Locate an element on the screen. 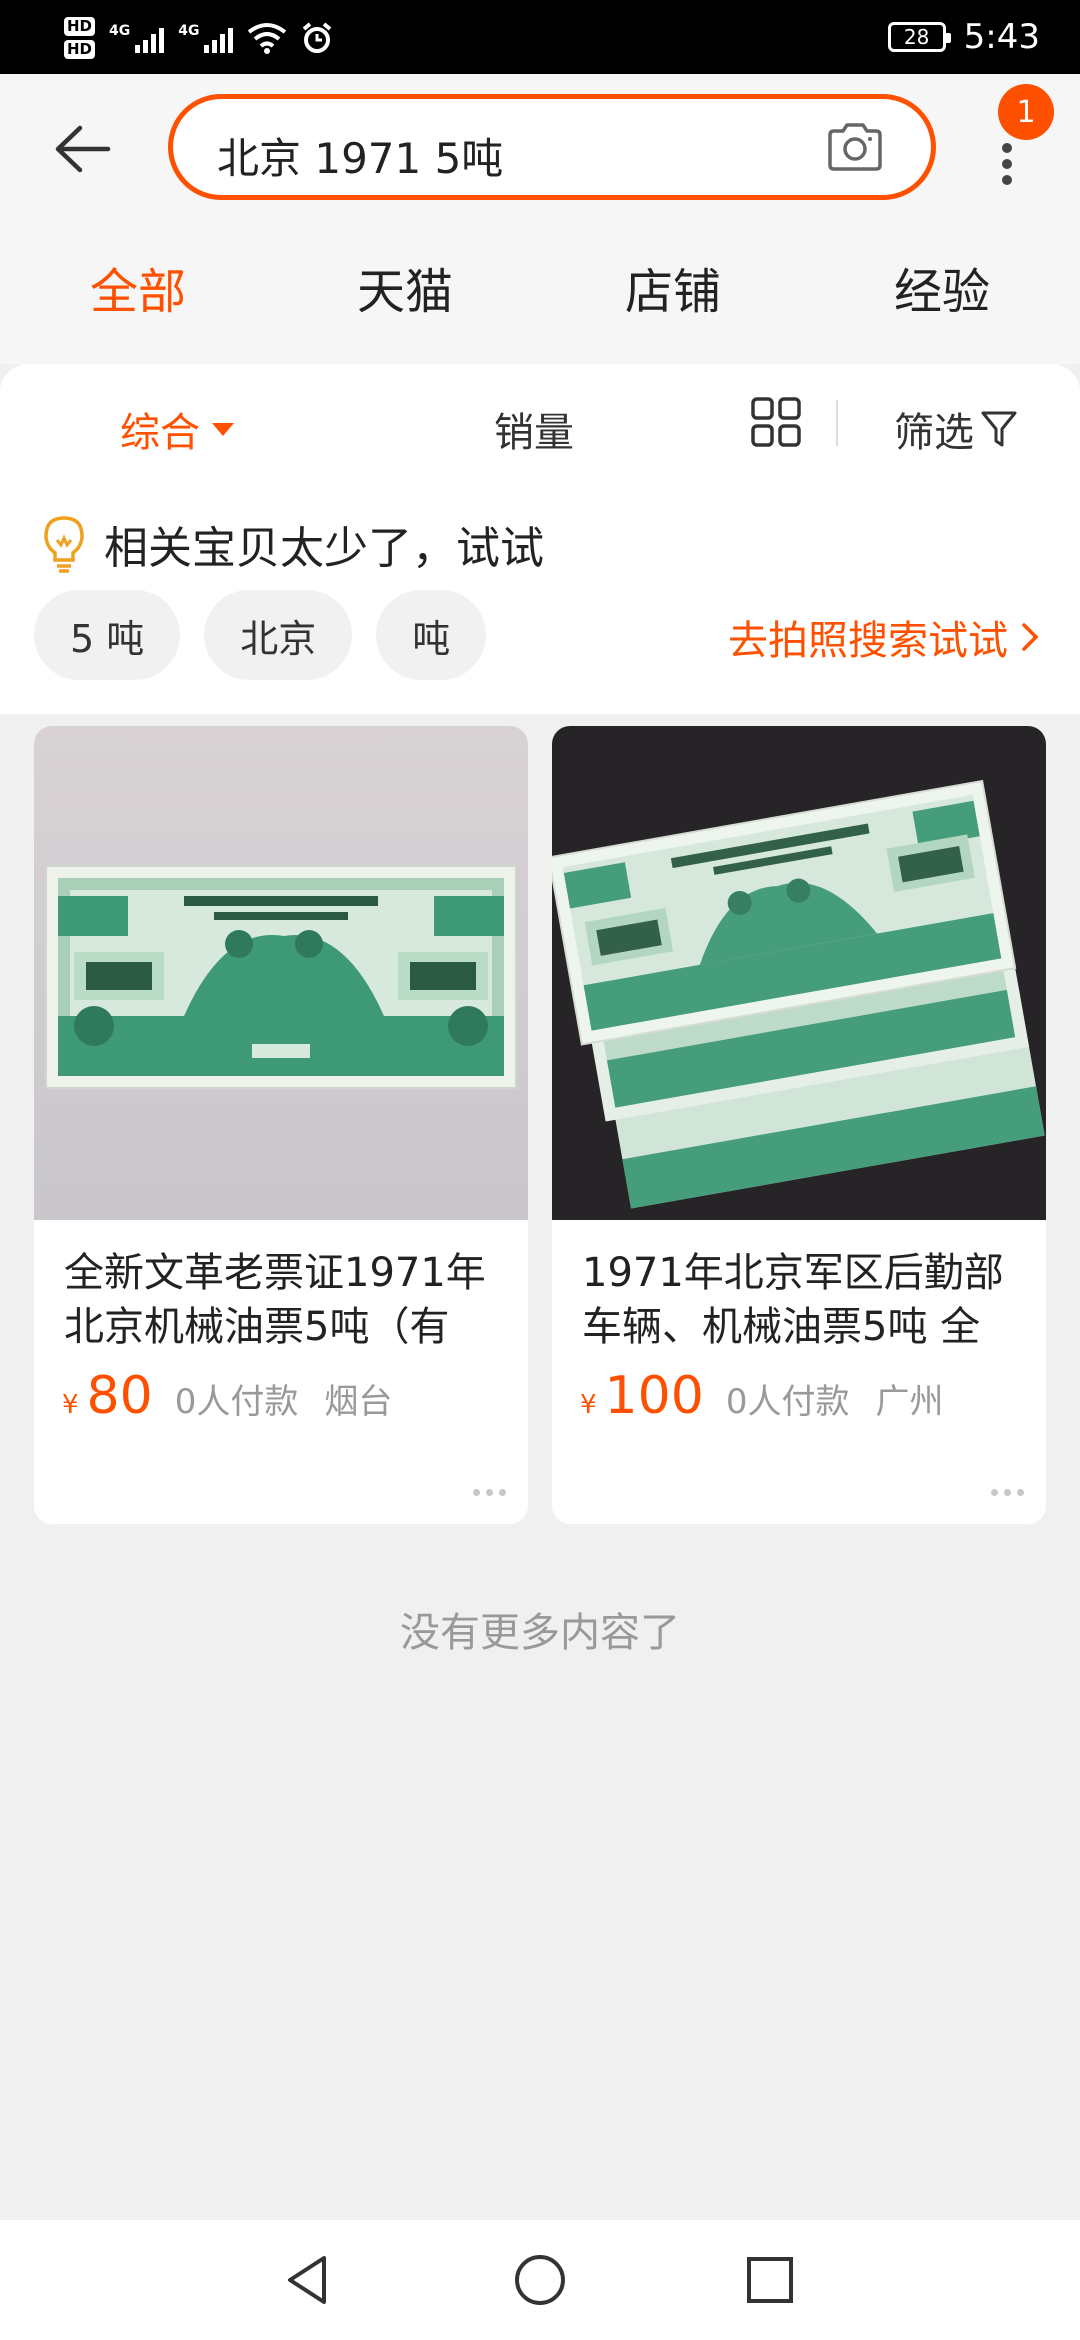 This screenshot has width=1080, height=2340. sort-comprehensive-label: 综合 is located at coordinates (160, 433).